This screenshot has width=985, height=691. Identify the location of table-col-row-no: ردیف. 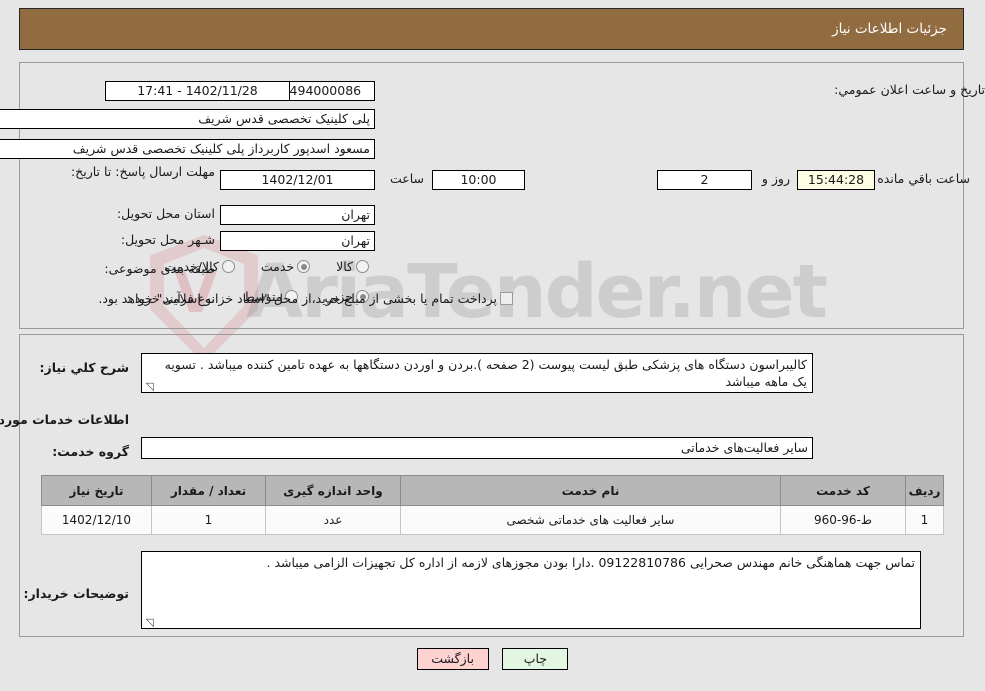
(924, 490).